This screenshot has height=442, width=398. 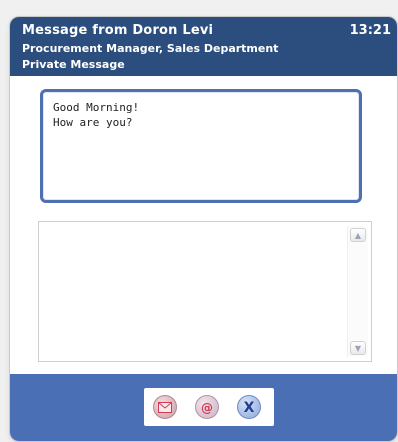 I want to click on message-time: 13:21, so click(x=370, y=30).